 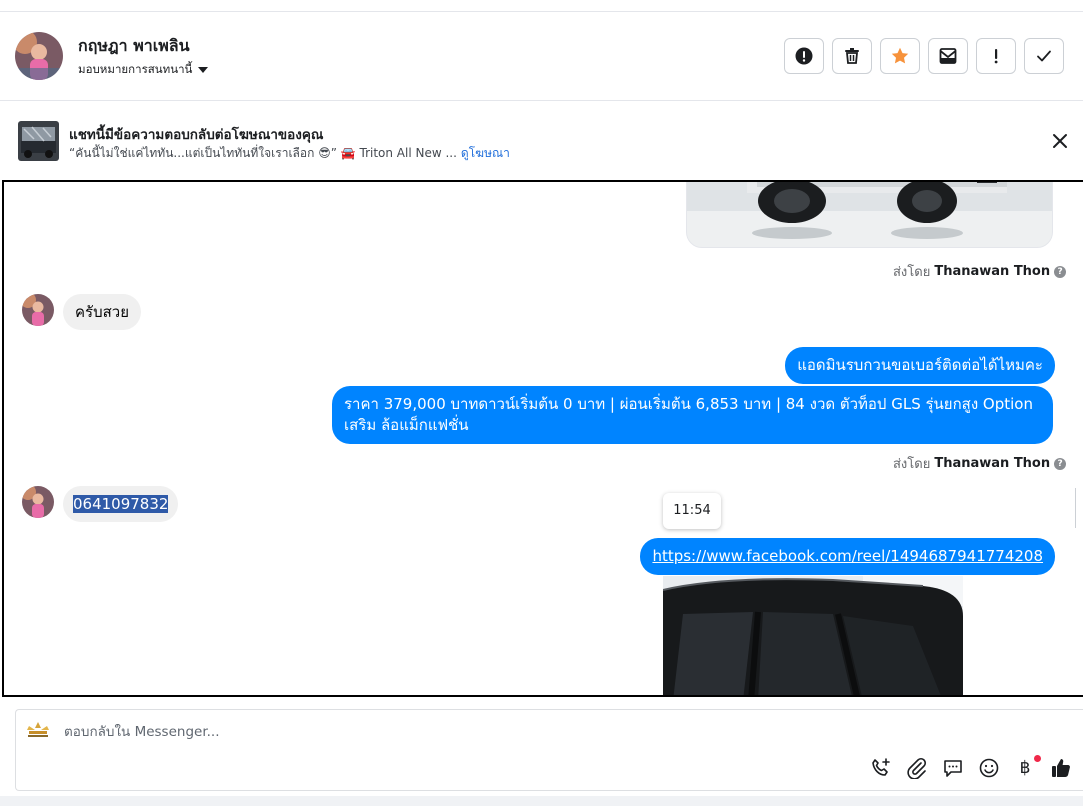 What do you see at coordinates (135, 69) in the screenshot?
I see `assign-label: มอบหมายการสนทนานี้` at bounding box center [135, 69].